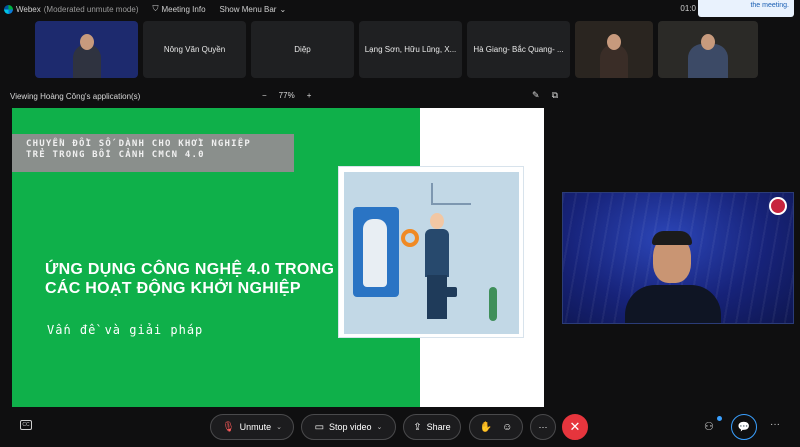  What do you see at coordinates (438, 427) in the screenshot?
I see `share-label: Share` at bounding box center [438, 427].